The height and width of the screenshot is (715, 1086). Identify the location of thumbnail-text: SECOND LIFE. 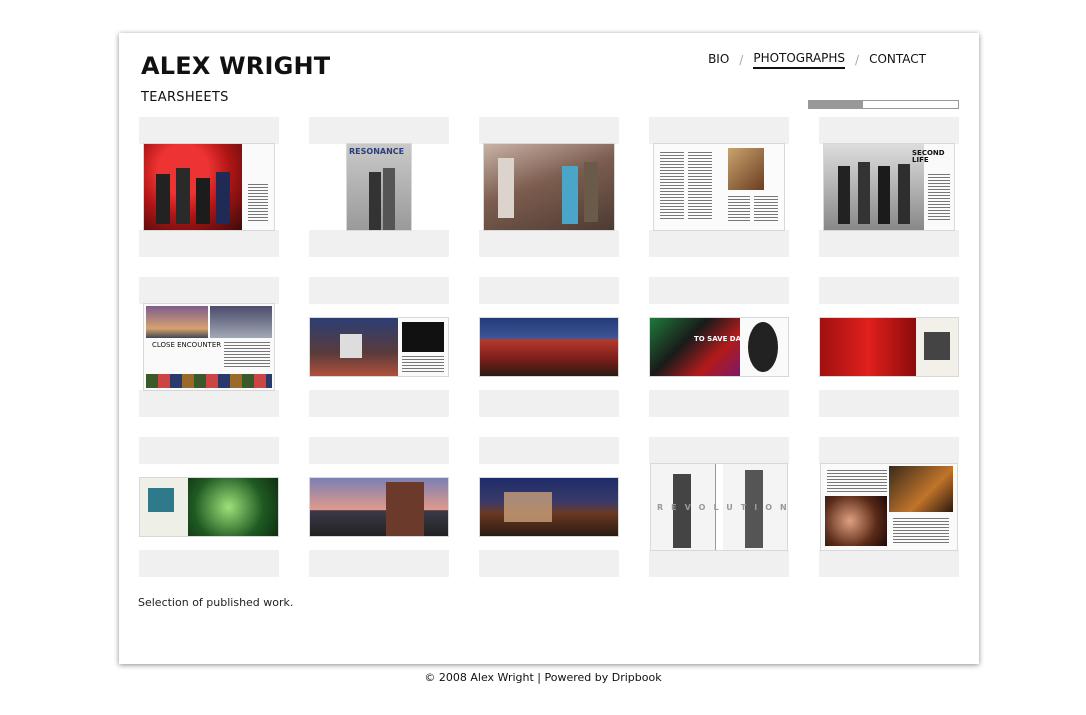
(928, 156).